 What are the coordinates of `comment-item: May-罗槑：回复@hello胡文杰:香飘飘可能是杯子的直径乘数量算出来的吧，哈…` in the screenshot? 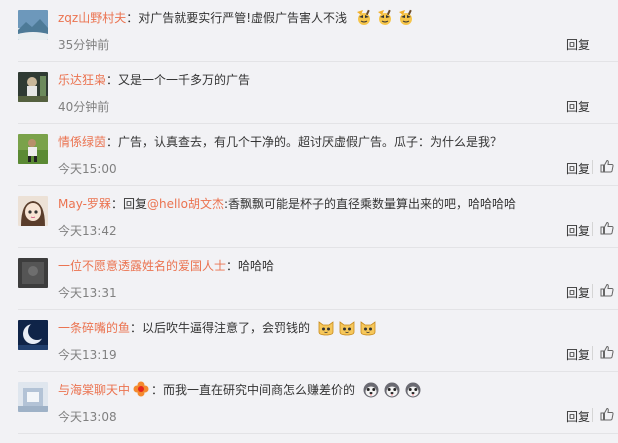 It's located at (309, 217).